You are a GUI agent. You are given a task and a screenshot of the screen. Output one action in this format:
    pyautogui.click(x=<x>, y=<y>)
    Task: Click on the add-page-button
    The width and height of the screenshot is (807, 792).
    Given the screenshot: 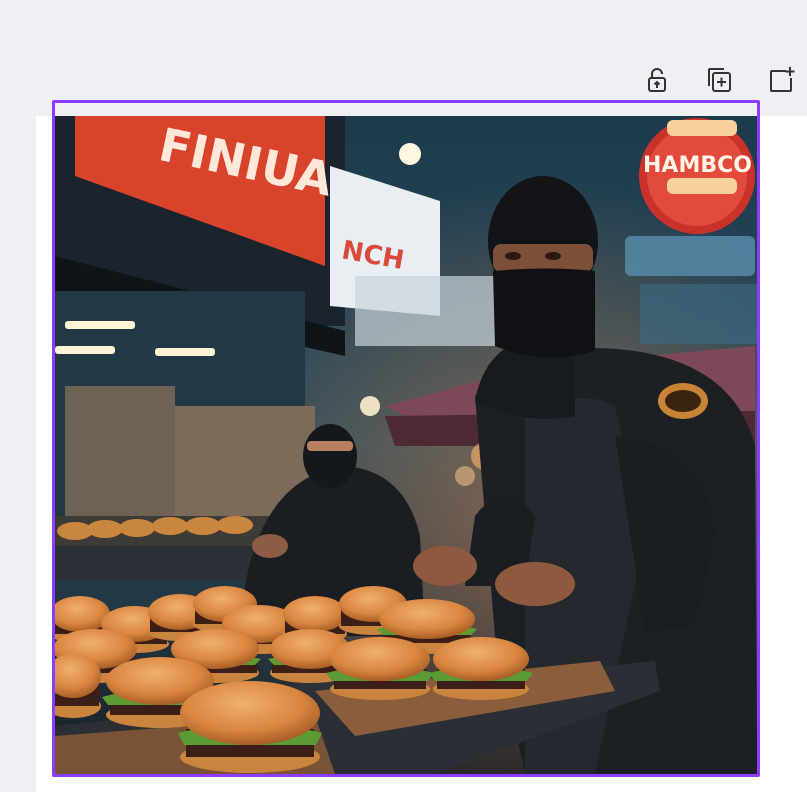 What is the action you would take?
    pyautogui.click(x=781, y=80)
    